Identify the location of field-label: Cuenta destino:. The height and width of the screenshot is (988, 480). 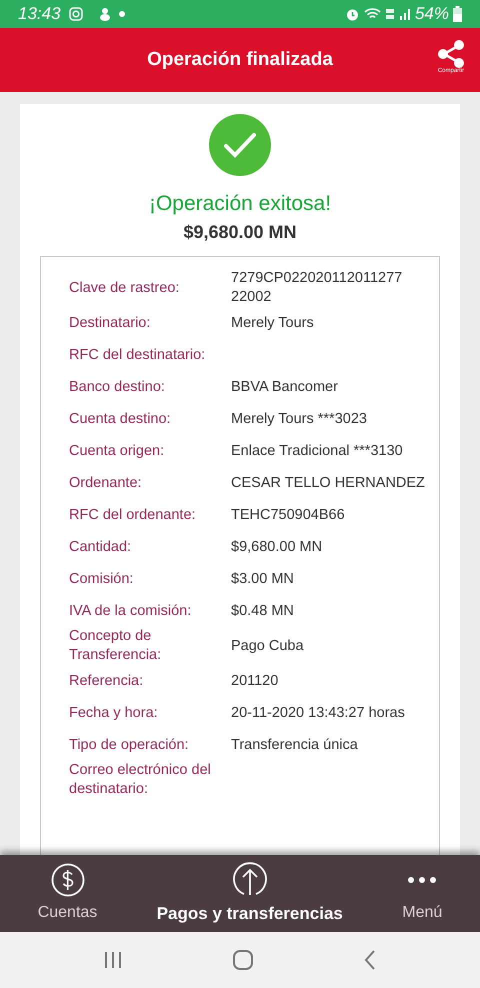
(120, 419).